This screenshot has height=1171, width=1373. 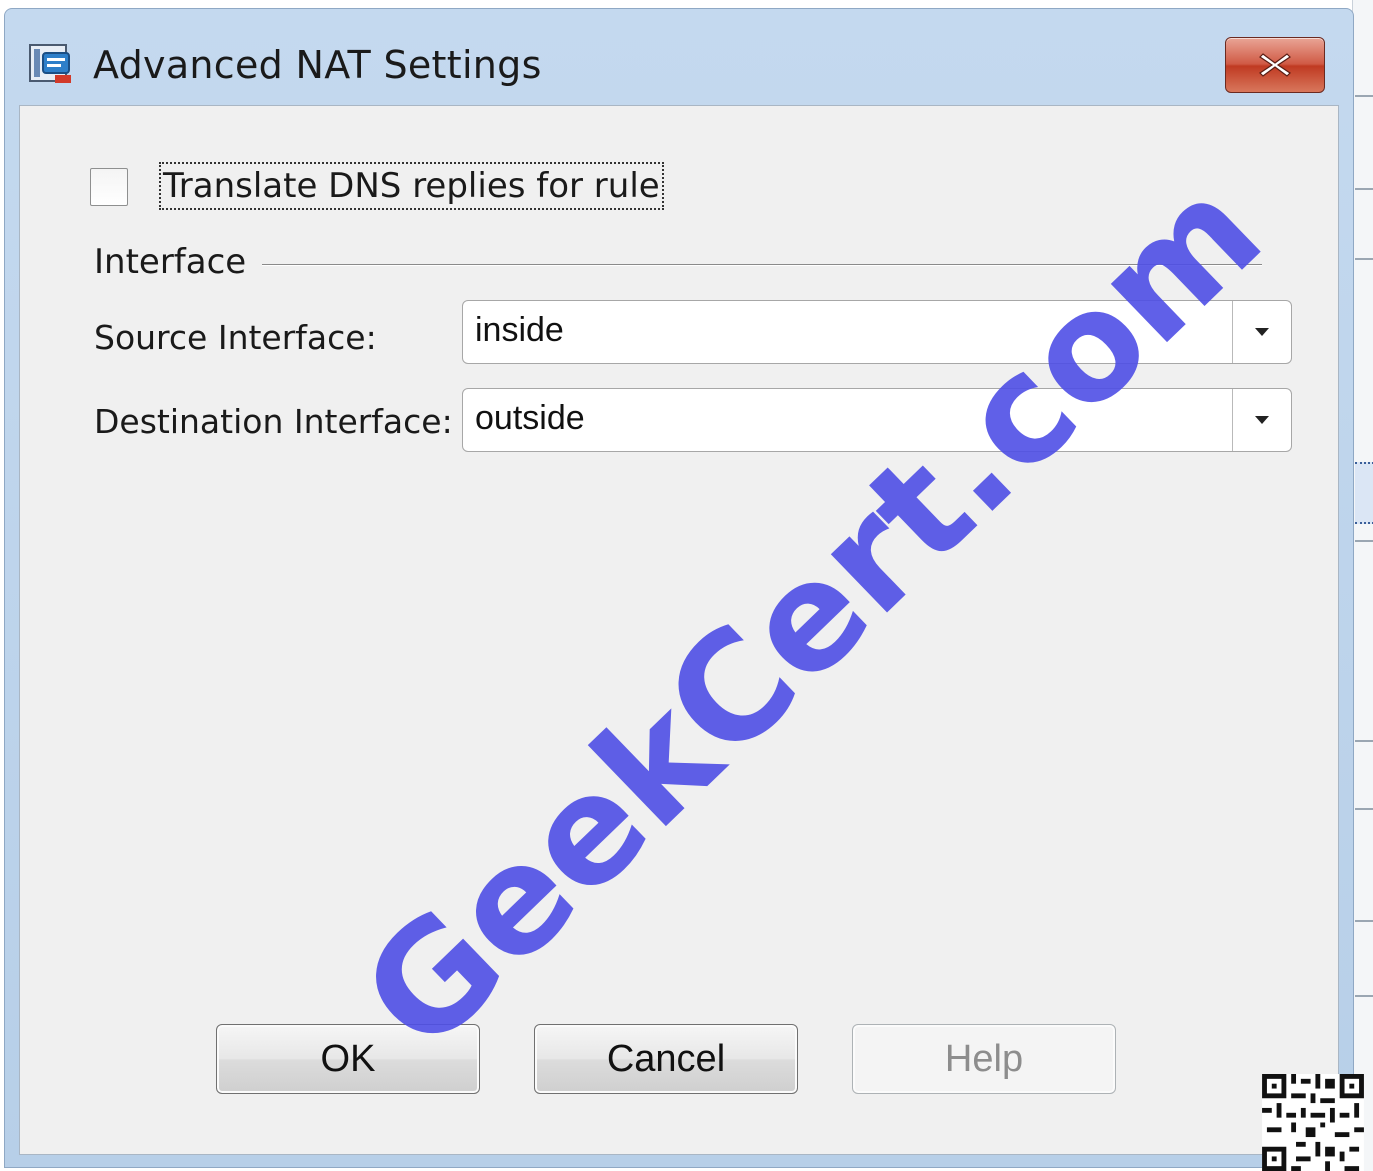 I want to click on interface-group-title: Interface, so click(x=170, y=262).